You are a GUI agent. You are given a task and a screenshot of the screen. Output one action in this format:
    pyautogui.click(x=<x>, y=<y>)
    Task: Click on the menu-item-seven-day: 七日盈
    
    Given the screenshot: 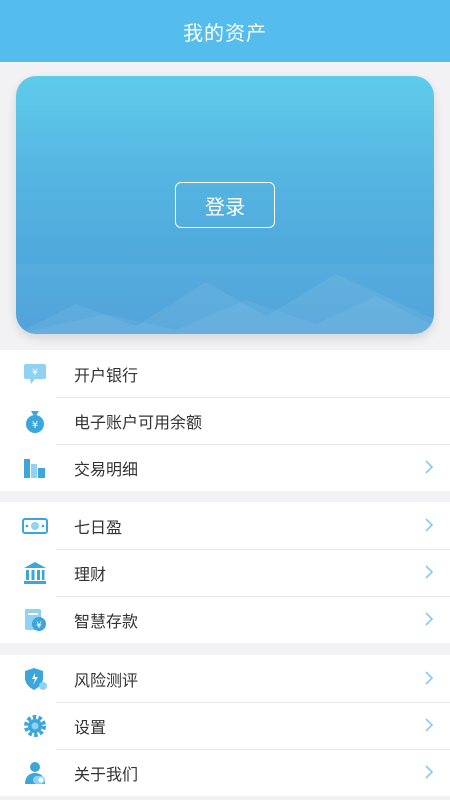 What is the action you would take?
    pyautogui.click(x=225, y=525)
    